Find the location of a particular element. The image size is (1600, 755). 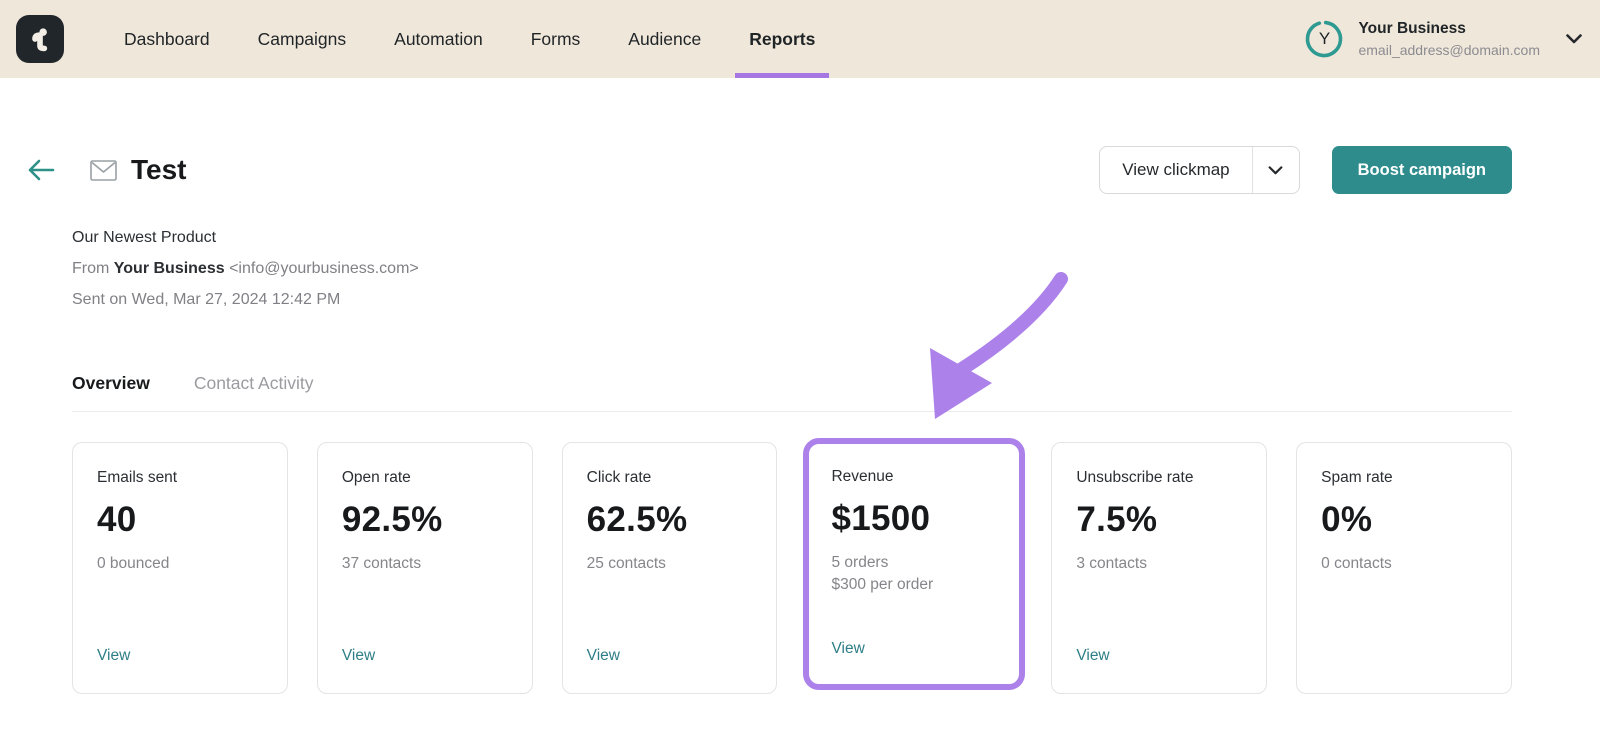

stat-card-unsubscribe-rate: Unsubscribe rate 7.5% 3 contacts View is located at coordinates (1159, 568).